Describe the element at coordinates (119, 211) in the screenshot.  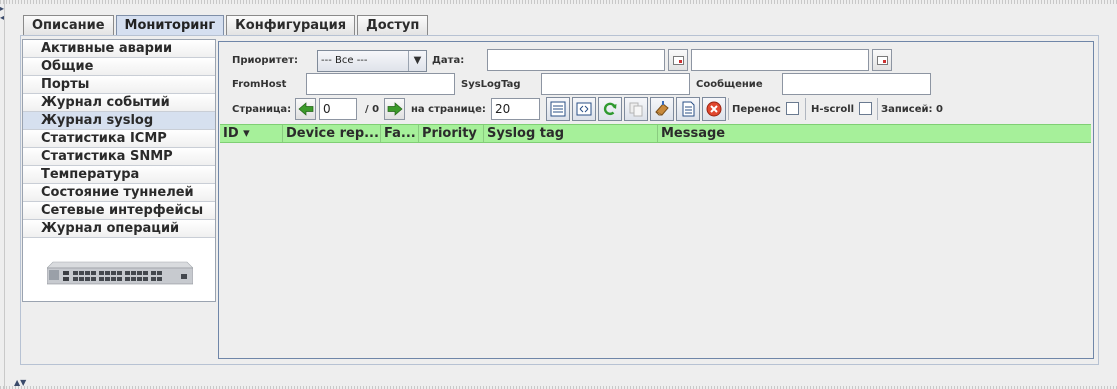
I see `sidebar-item-network-interfaces: Сетевые интерфейсы` at that location.